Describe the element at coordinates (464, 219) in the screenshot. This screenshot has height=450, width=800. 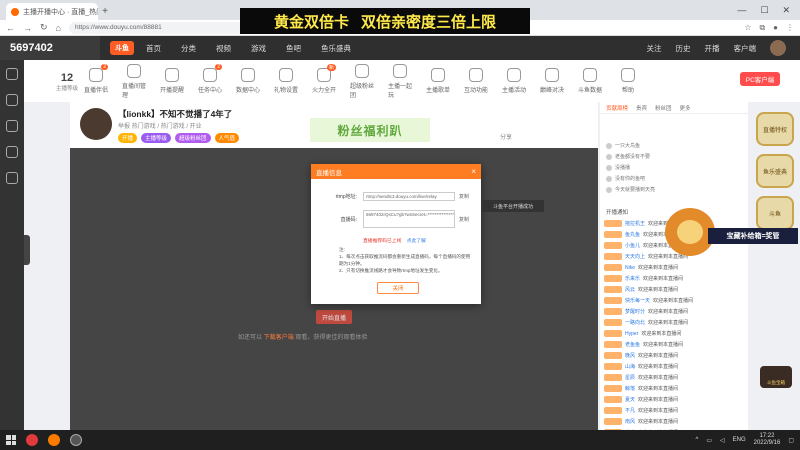
I see `stream-code-copy-button: 复制` at that location.